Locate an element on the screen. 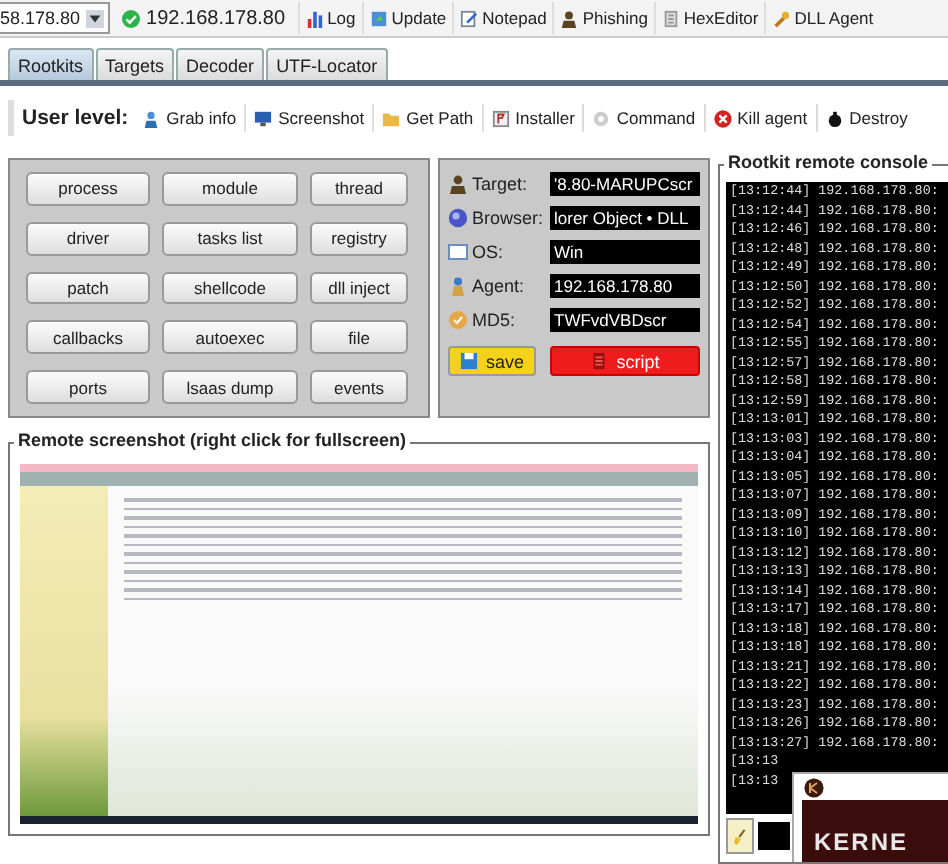 The height and width of the screenshot is (864, 948). action-button: Get Path is located at coordinates (428, 118).